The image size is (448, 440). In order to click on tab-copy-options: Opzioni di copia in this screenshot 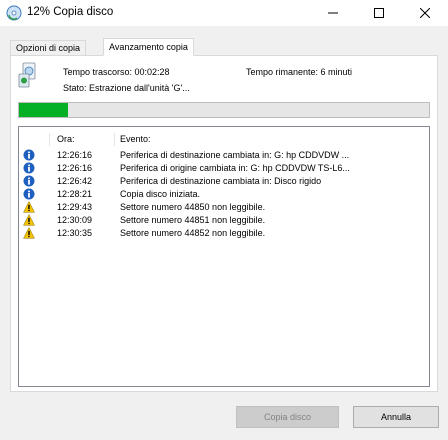, I will do `click(48, 48)`.